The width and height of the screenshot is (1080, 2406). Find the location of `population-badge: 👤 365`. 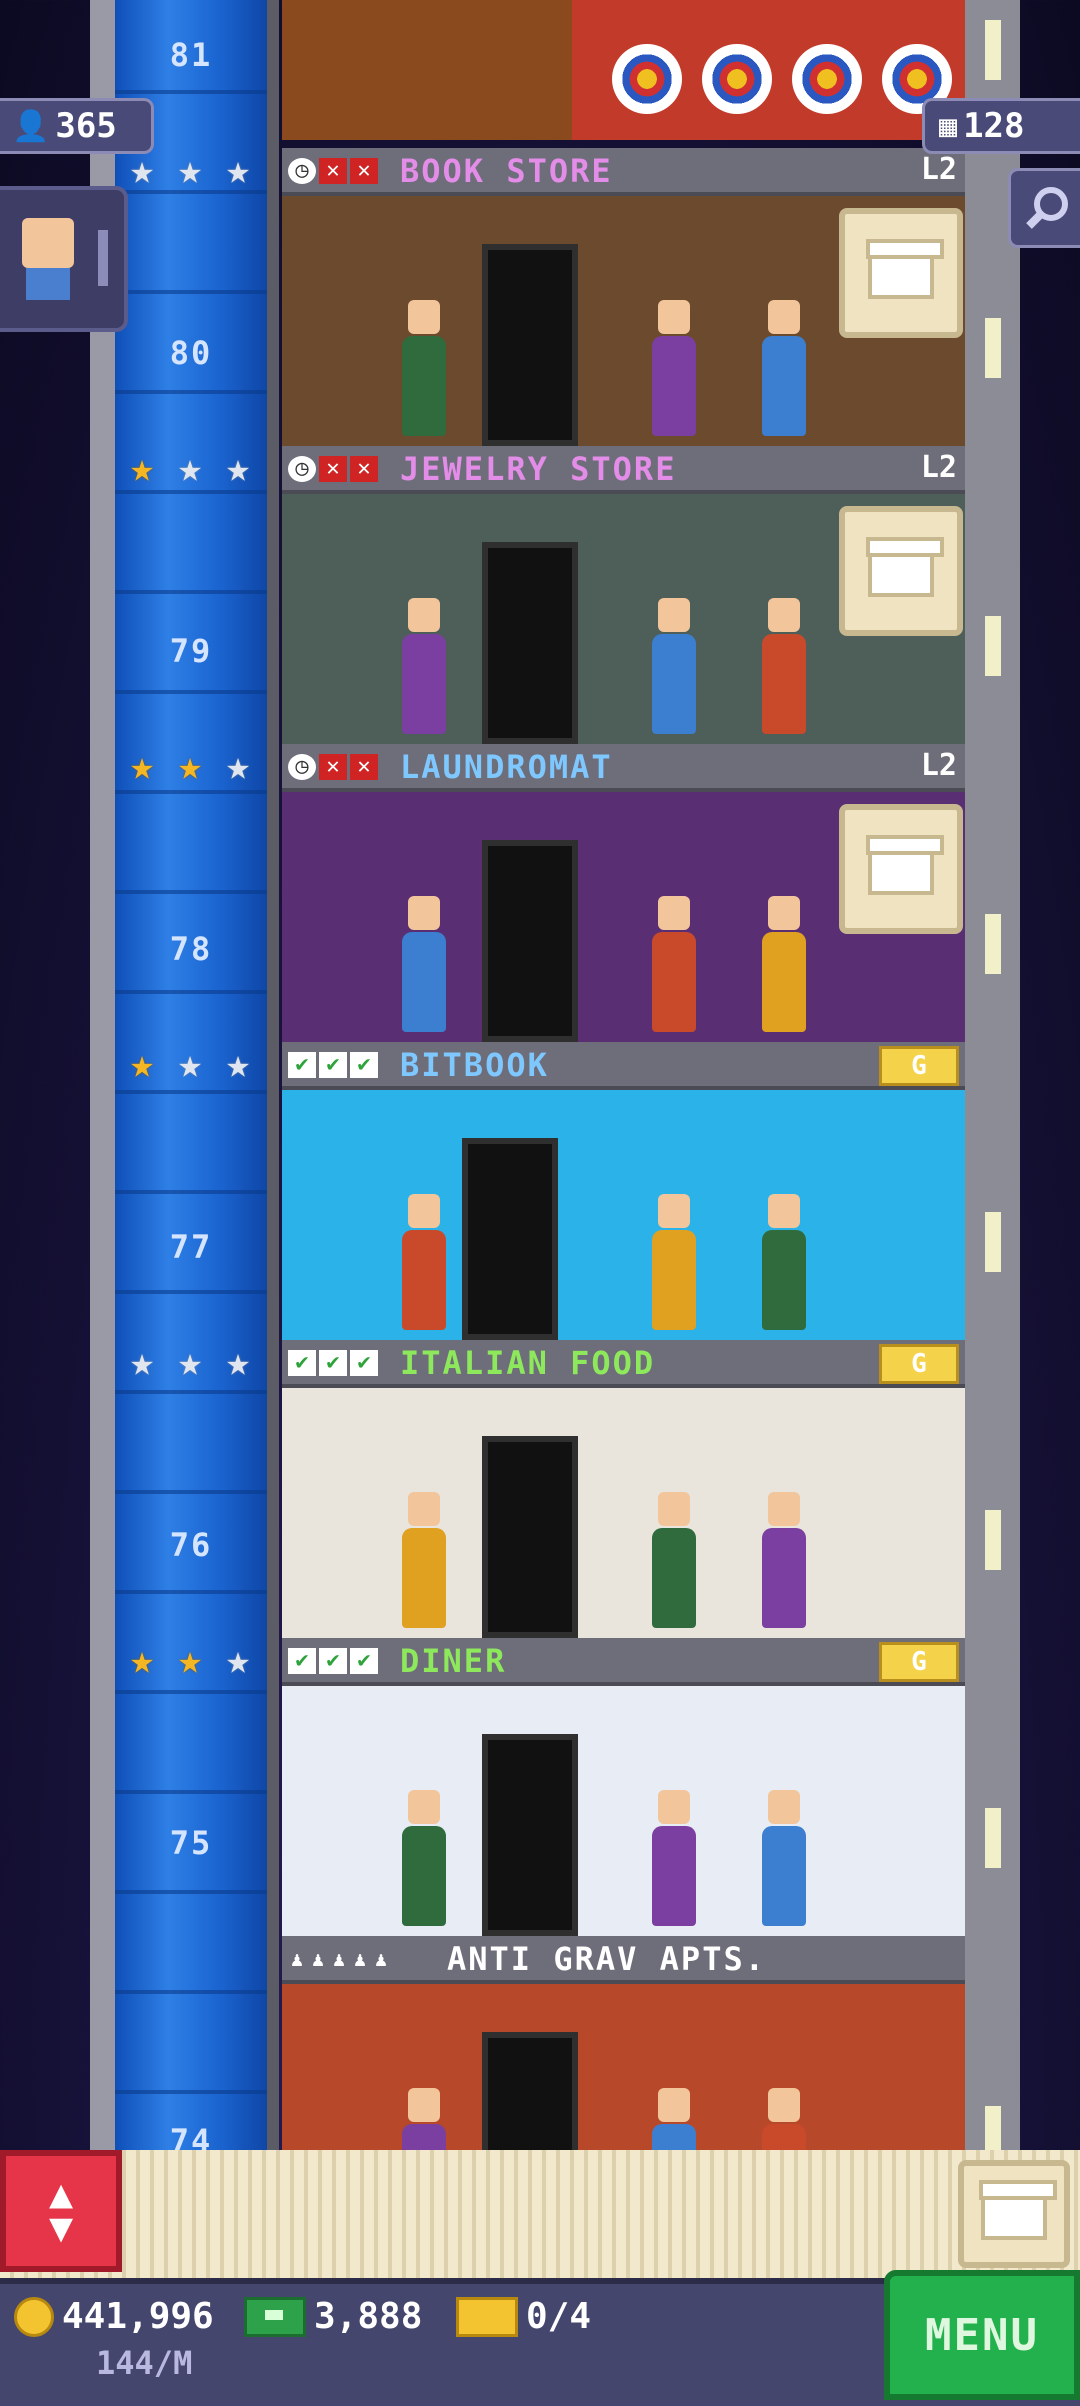

population-badge: 👤 365 is located at coordinates (77, 126).